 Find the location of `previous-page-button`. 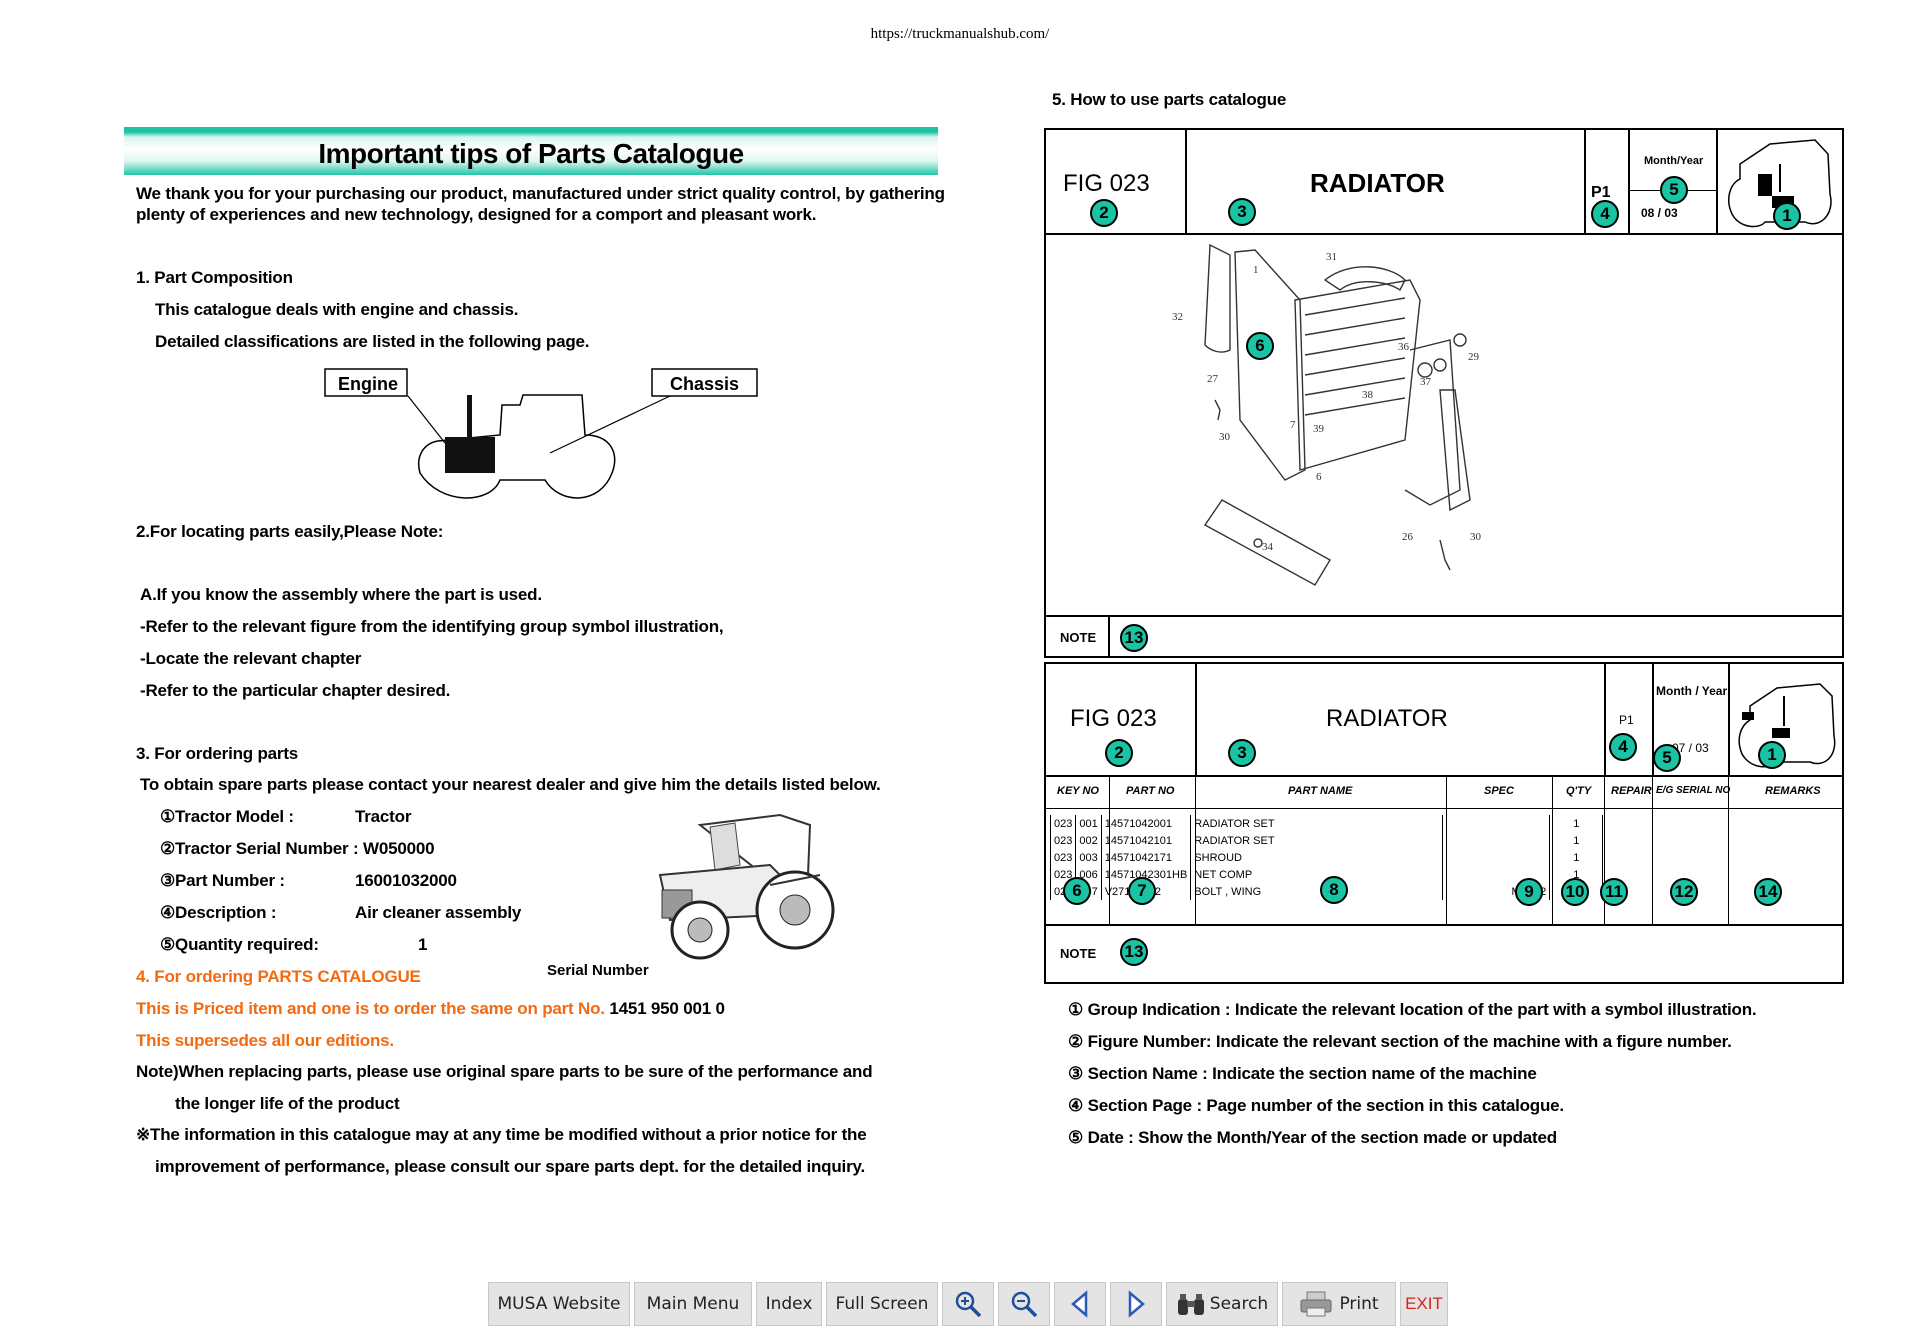

previous-page-button is located at coordinates (1080, 1304).